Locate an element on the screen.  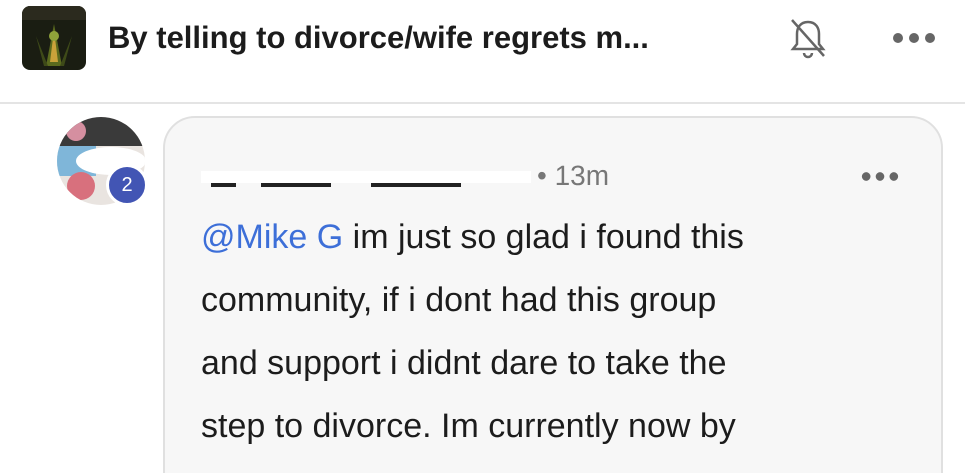
mention-link: @Mike G is located at coordinates (272, 237).